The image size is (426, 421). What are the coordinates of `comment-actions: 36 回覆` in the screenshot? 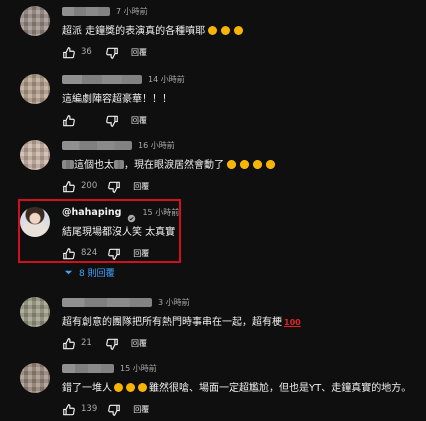 It's located at (104, 52).